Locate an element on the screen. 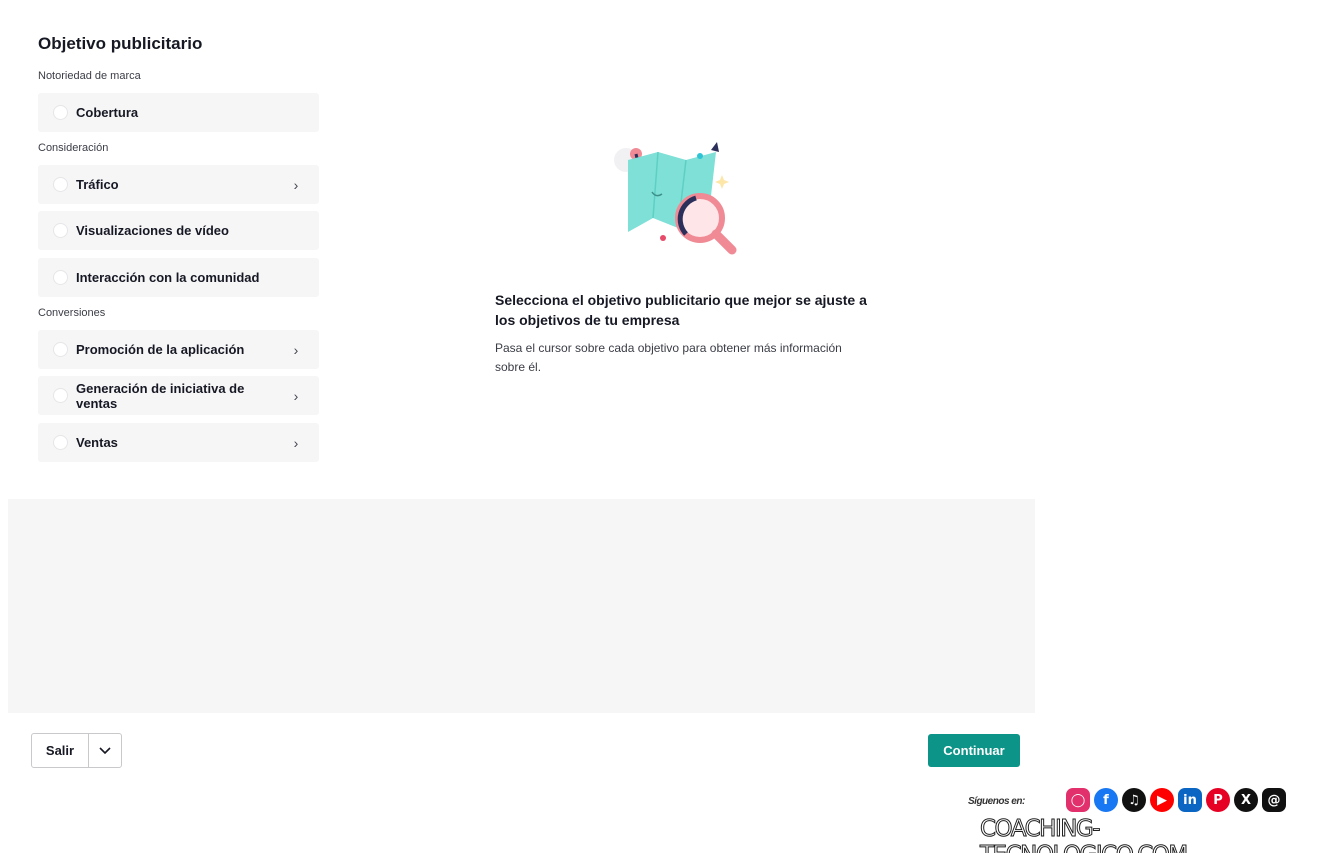 This screenshot has width=1317, height=853. group-label-conversions: Conversiones is located at coordinates (72, 313).